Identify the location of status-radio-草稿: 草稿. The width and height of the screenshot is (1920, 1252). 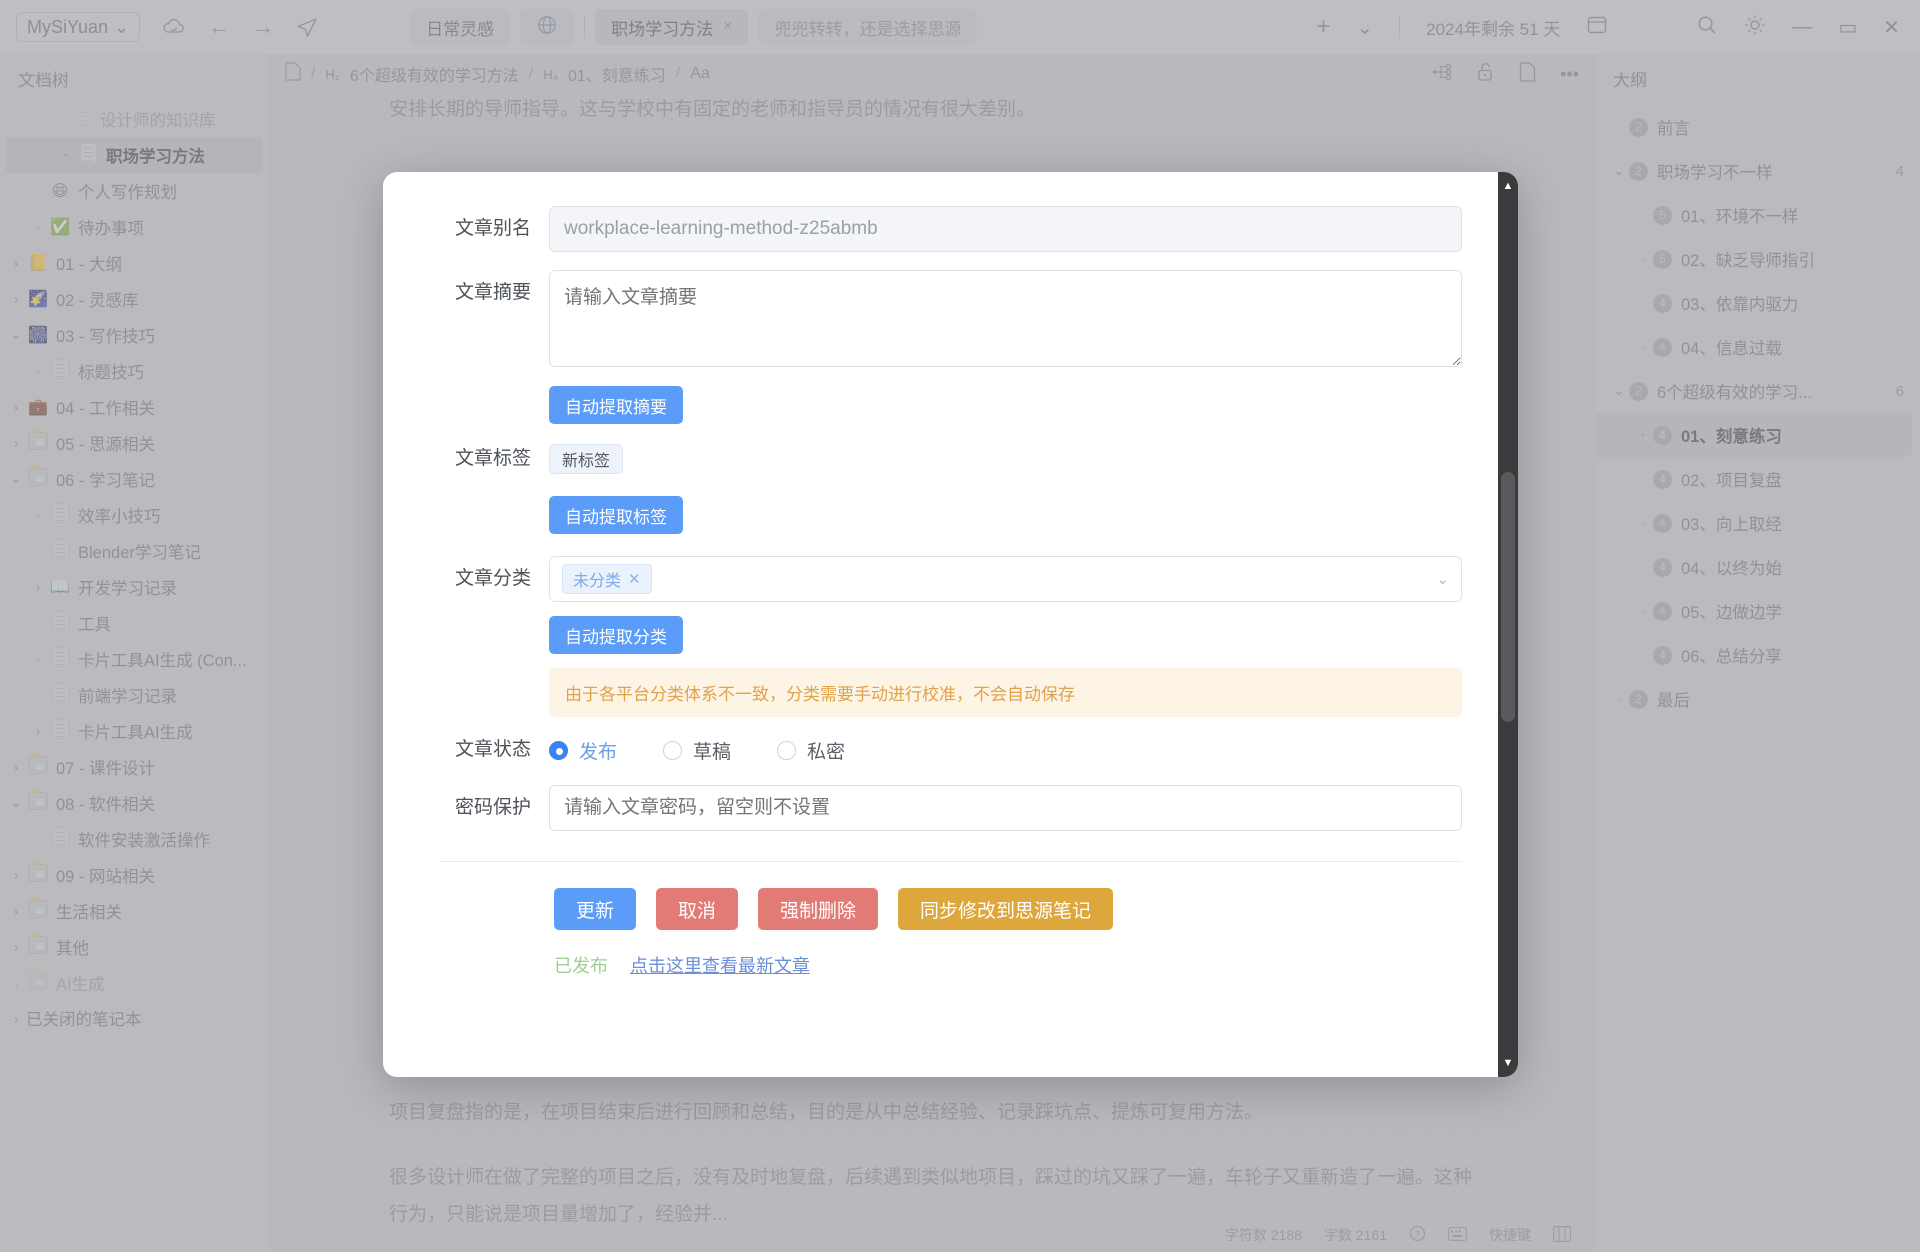
(697, 750).